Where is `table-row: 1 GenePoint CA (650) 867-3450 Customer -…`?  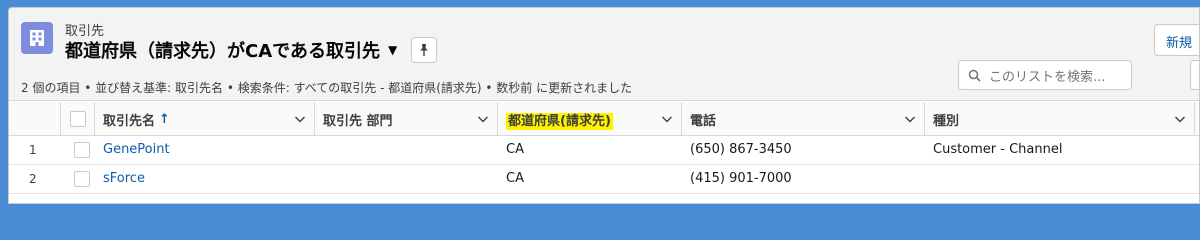
table-row: 1 GenePoint CA (650) 867-3450 Customer -… is located at coordinates (604, 150).